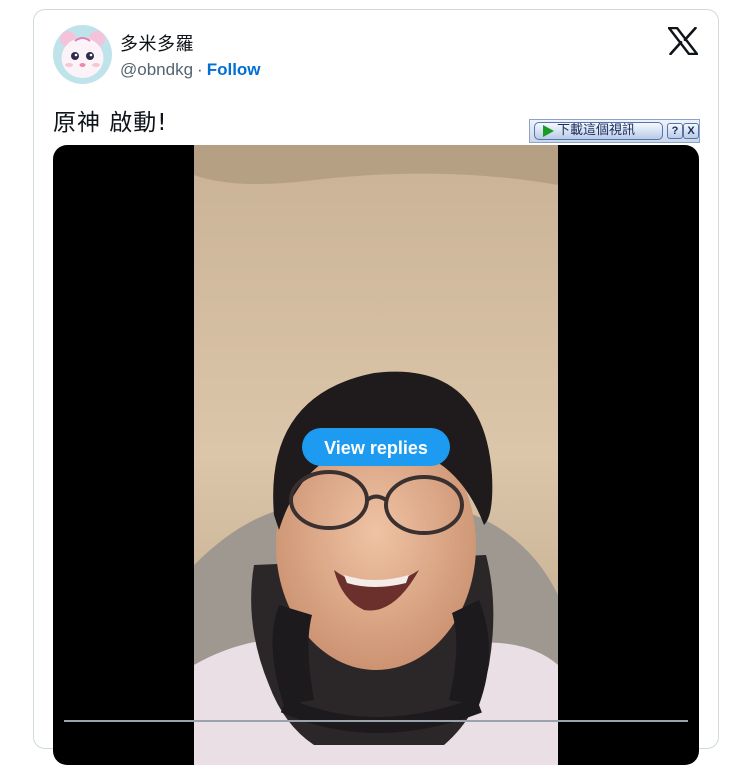 This screenshot has width=738, height=765. Describe the element at coordinates (675, 131) in the screenshot. I see `help-button: ?` at that location.